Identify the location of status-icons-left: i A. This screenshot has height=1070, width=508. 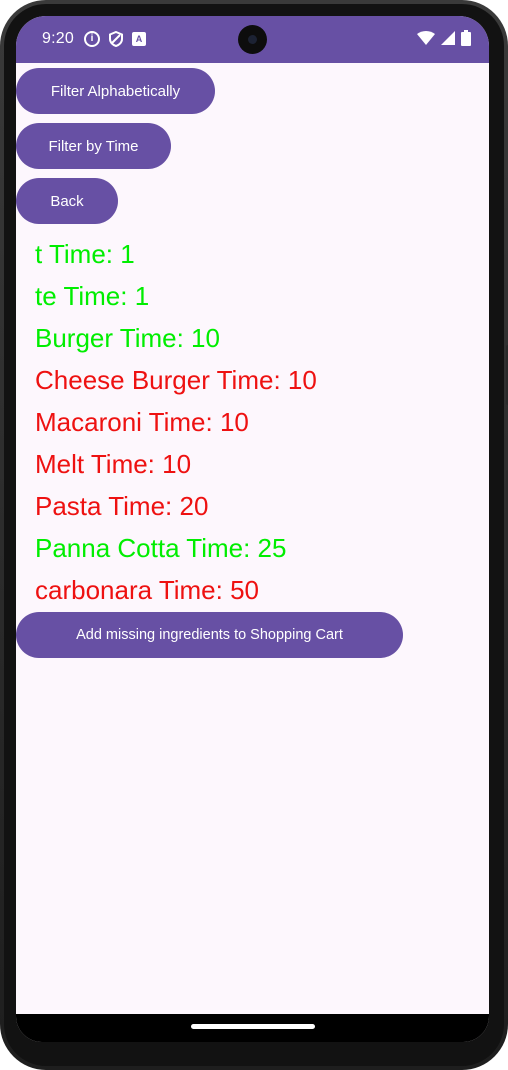
(115, 39).